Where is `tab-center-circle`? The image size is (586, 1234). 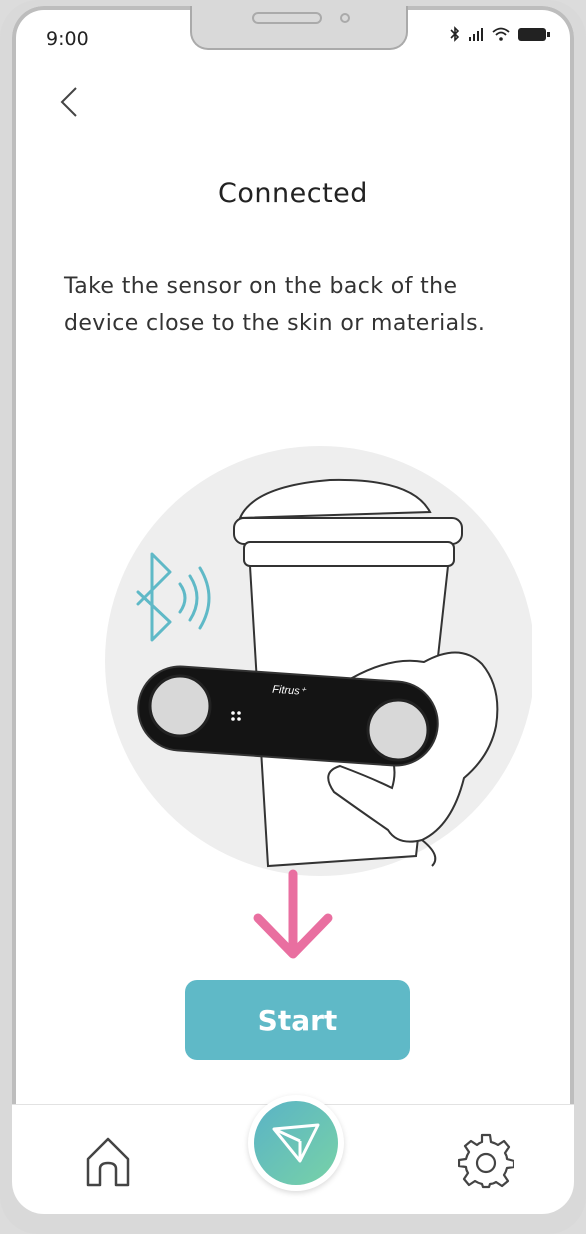 tab-center-circle is located at coordinates (296, 1143).